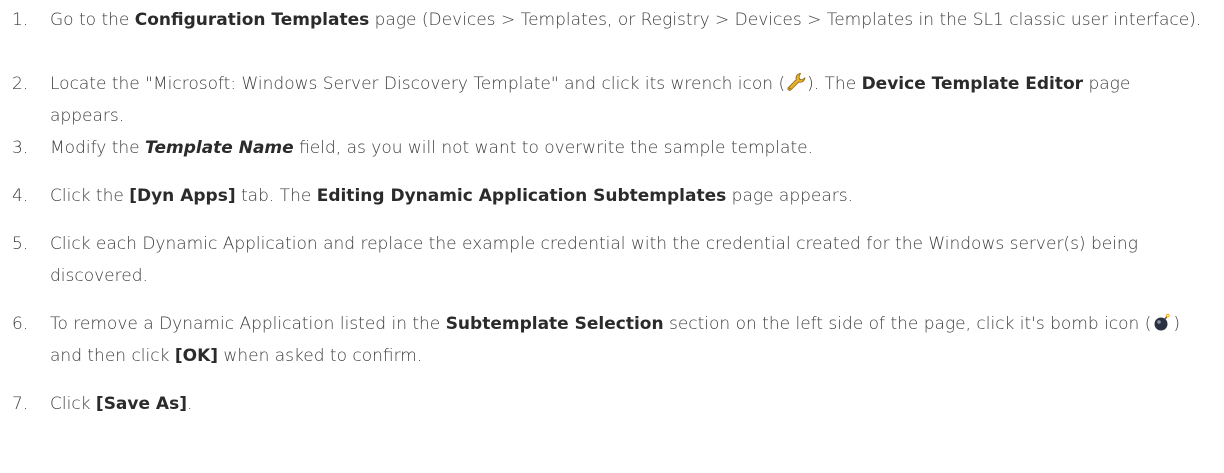 This screenshot has height=473, width=1224. What do you see at coordinates (20, 148) in the screenshot?
I see `step-number: 3.` at bounding box center [20, 148].